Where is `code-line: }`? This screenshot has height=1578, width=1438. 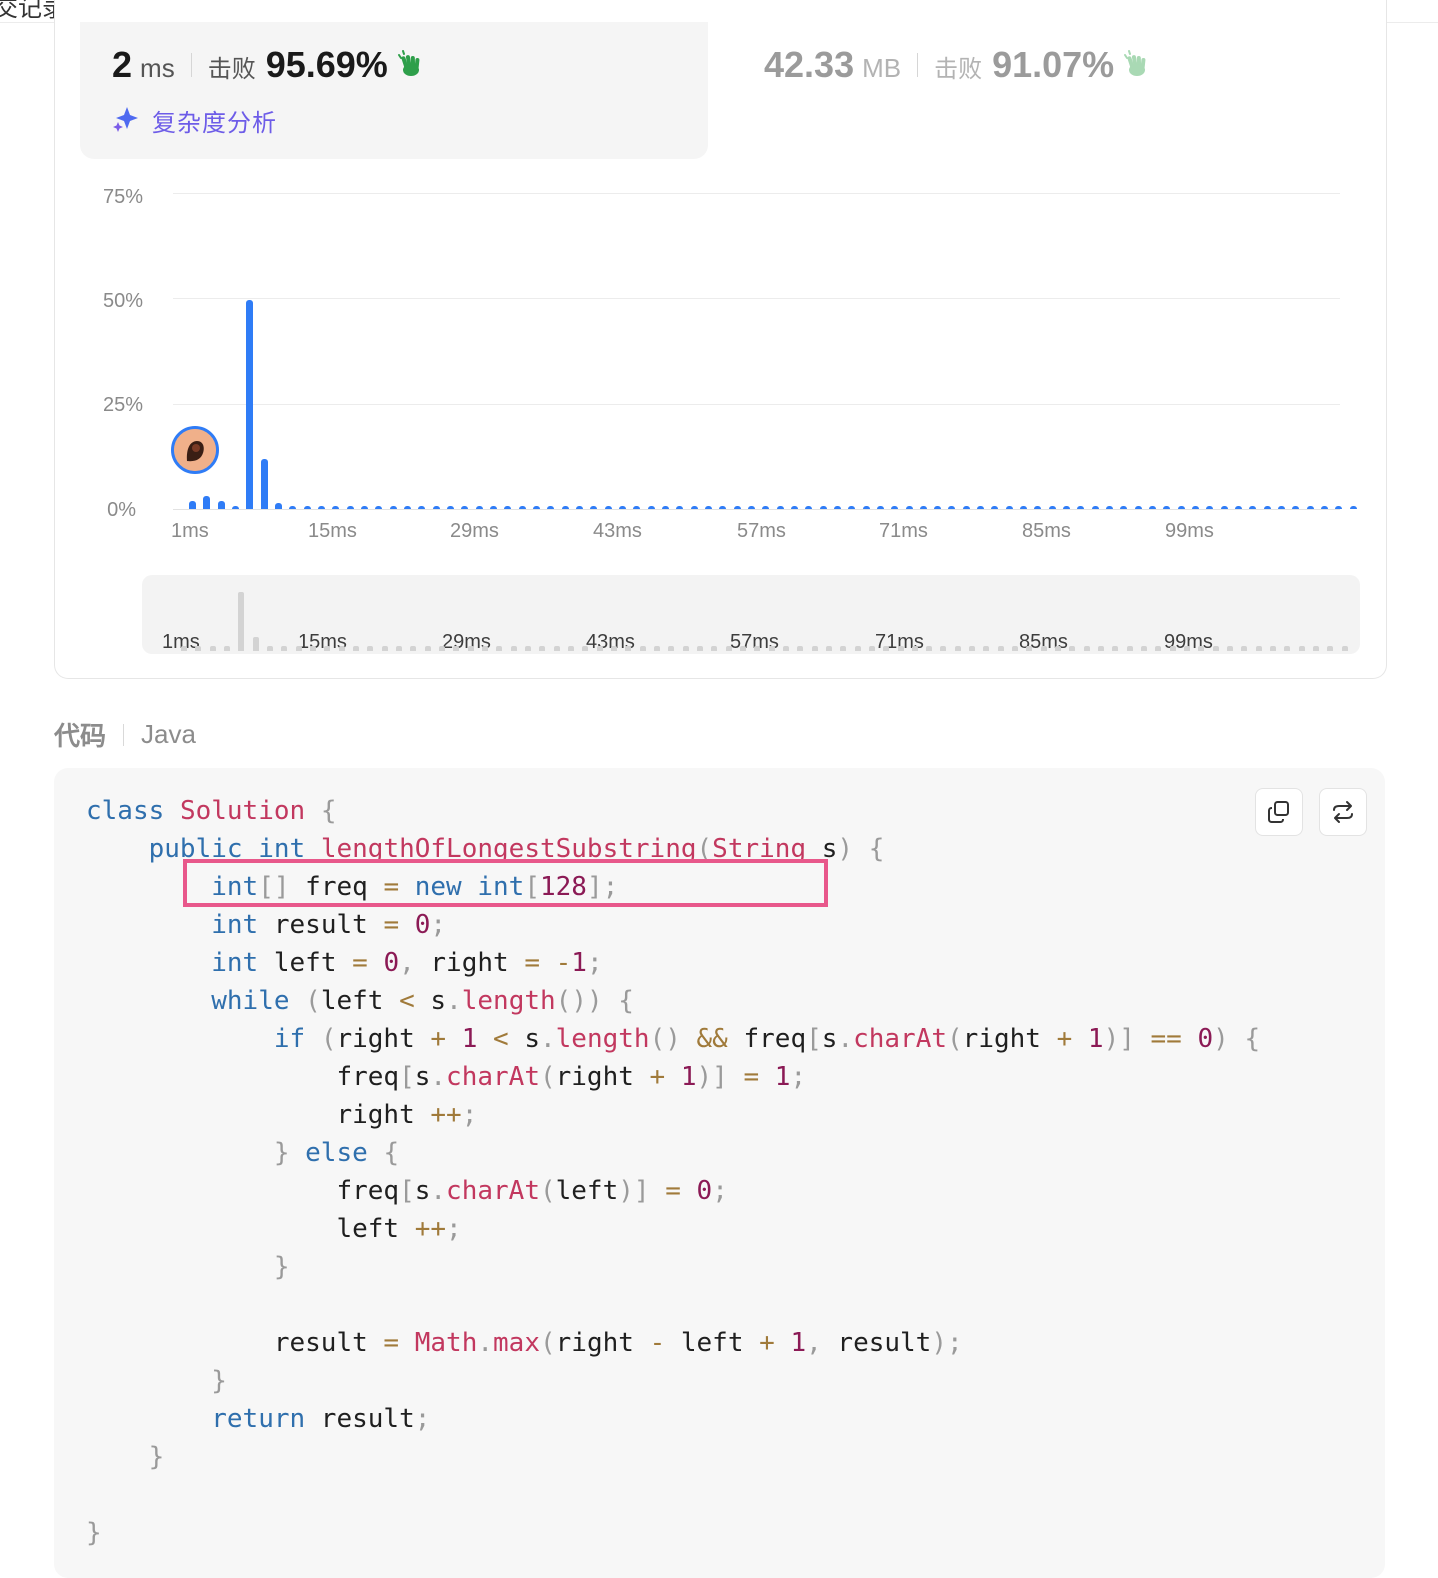
code-line: } is located at coordinates (219, 1381).